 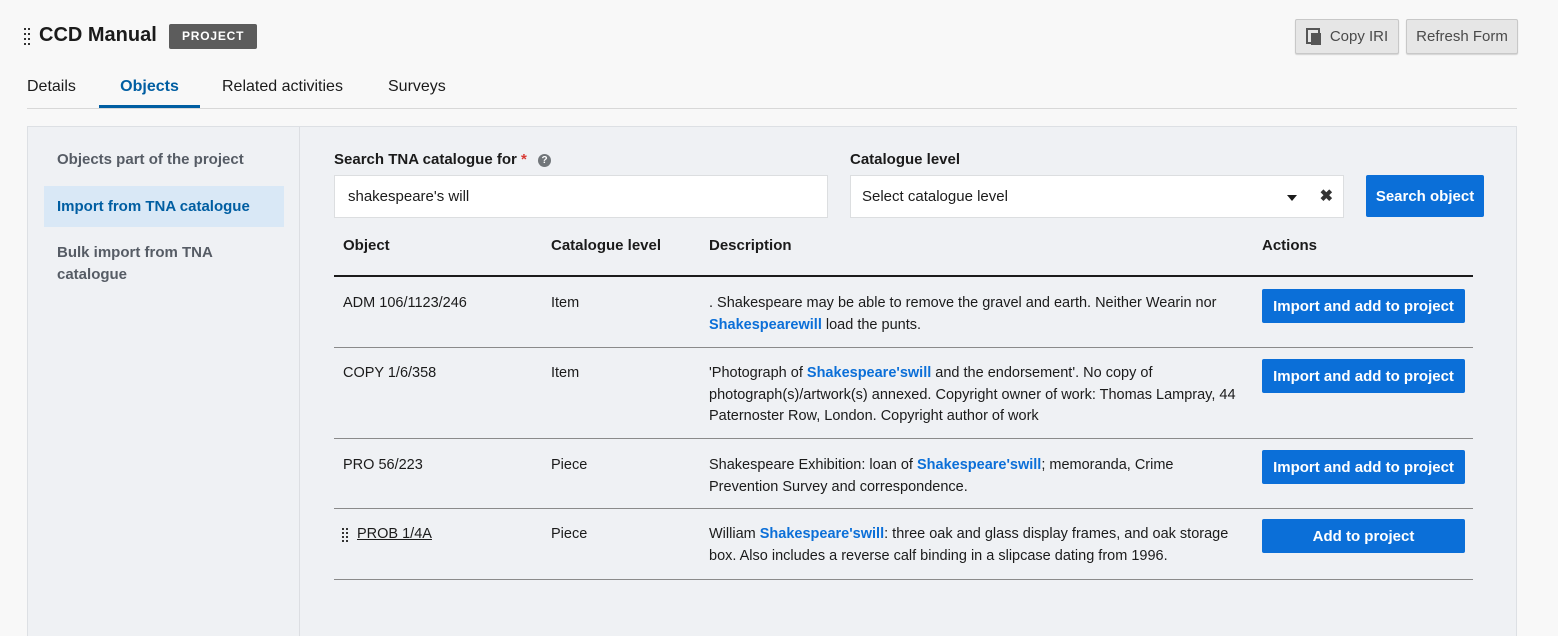 What do you see at coordinates (98, 35) in the screenshot?
I see `page-title: CCD Manual` at bounding box center [98, 35].